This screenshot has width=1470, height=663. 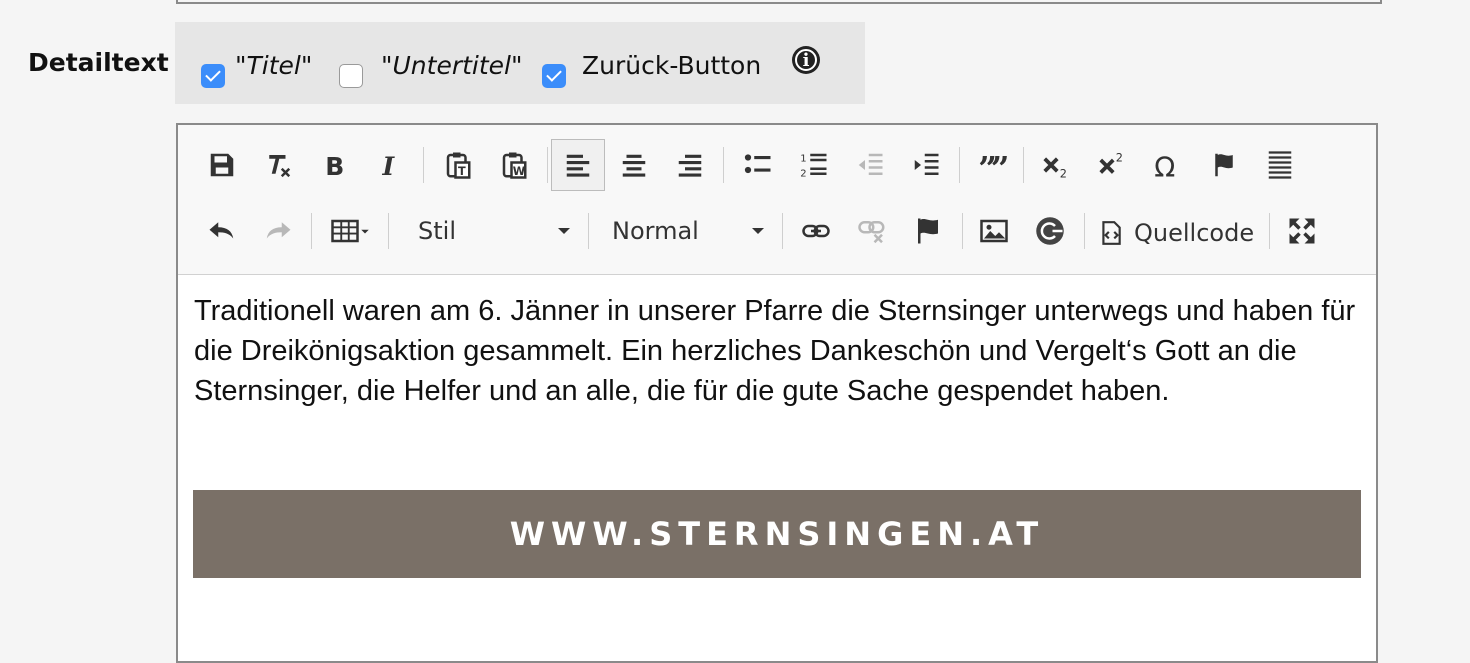 What do you see at coordinates (1280, 165) in the screenshot?
I see `justify-icon` at bounding box center [1280, 165].